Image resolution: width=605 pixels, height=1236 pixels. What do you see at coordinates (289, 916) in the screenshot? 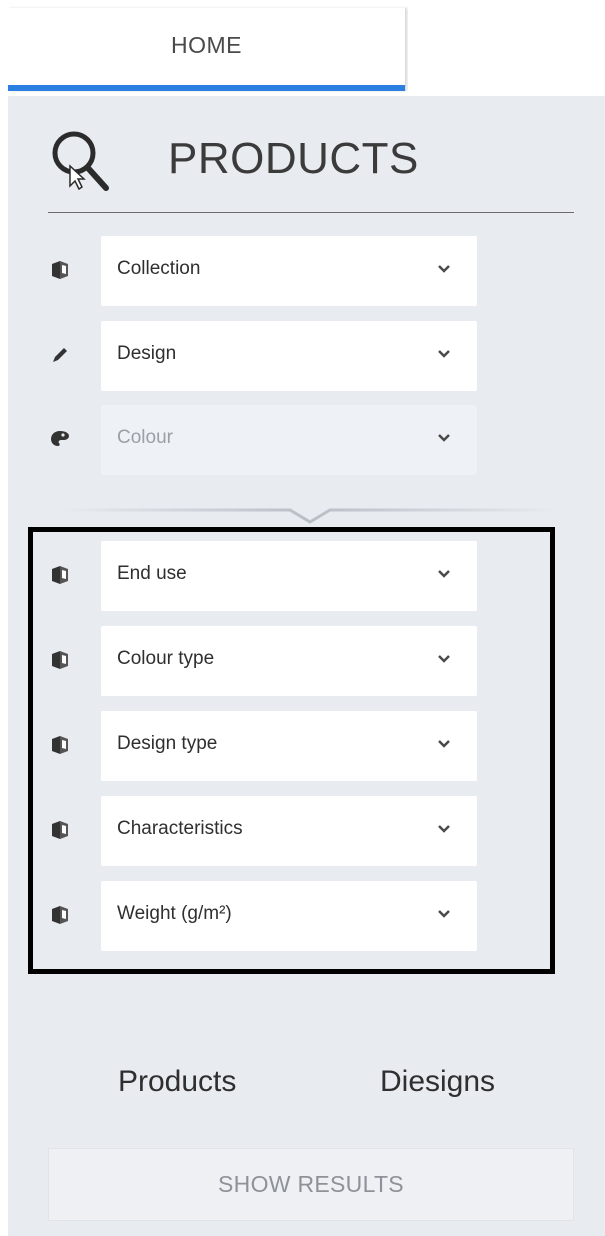
I see `weight-select: Weight (g/m²)` at bounding box center [289, 916].